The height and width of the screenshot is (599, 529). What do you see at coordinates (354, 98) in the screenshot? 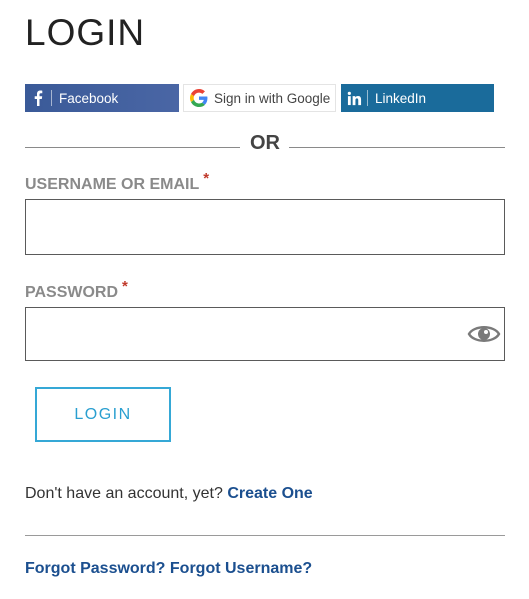
I see `linkedin-icon` at bounding box center [354, 98].